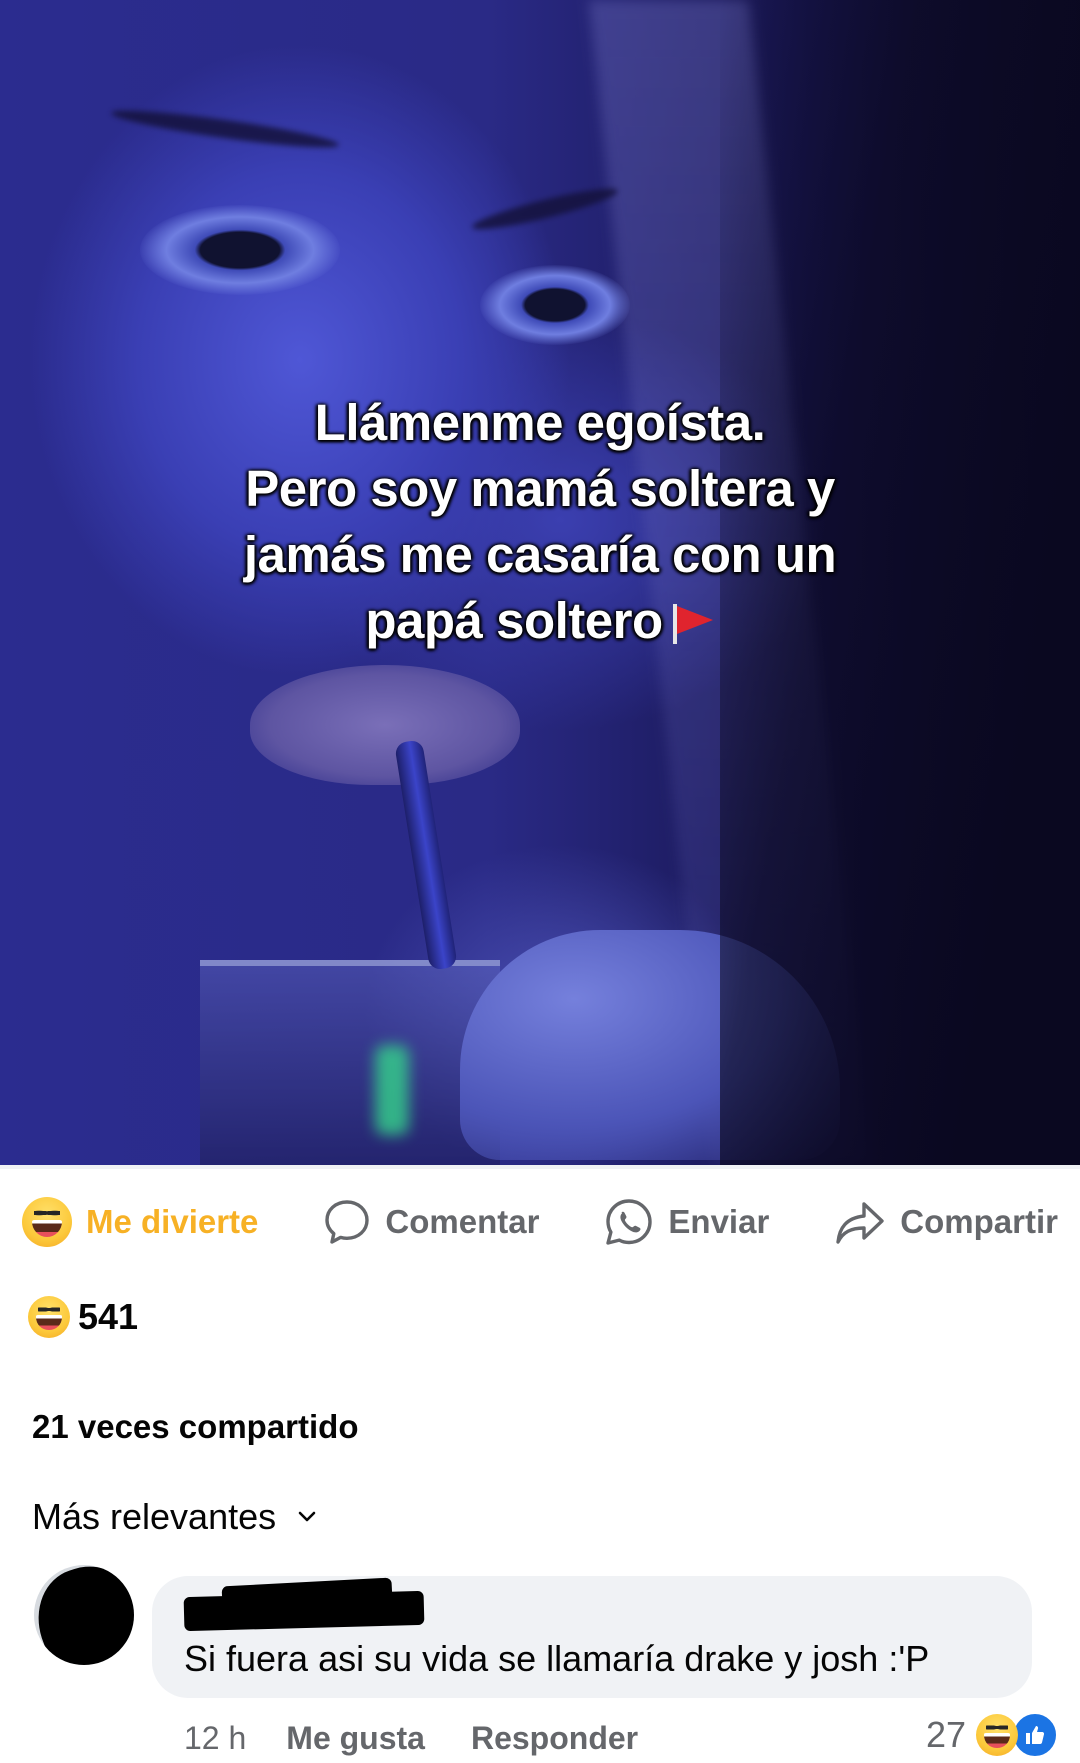 This screenshot has height=1763, width=1080. I want to click on comment-reactions: 27, so click(992, 1735).